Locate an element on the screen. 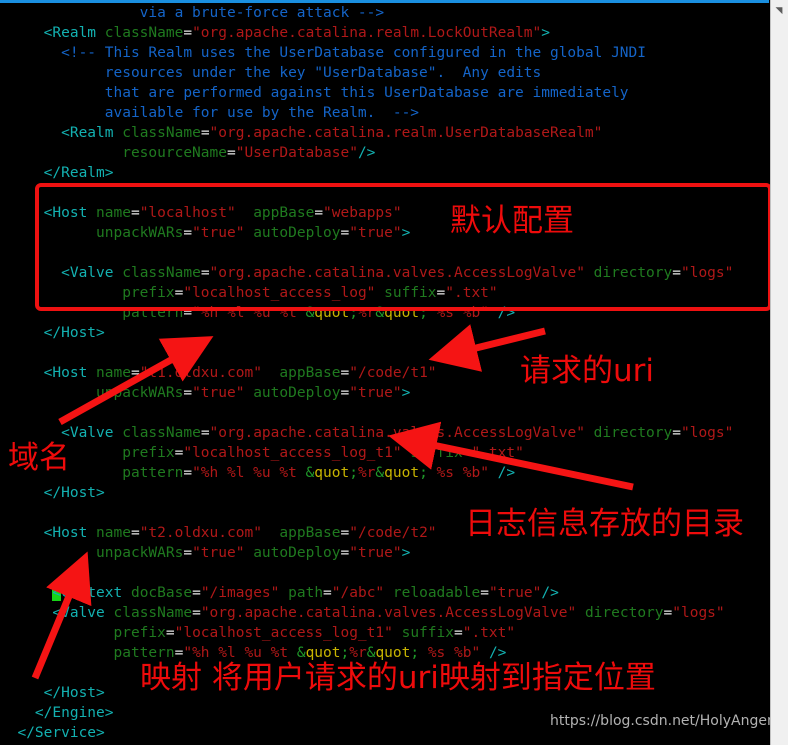 This screenshot has width=788, height=745. vertical-scrollbar: ◥ is located at coordinates (779, 372).